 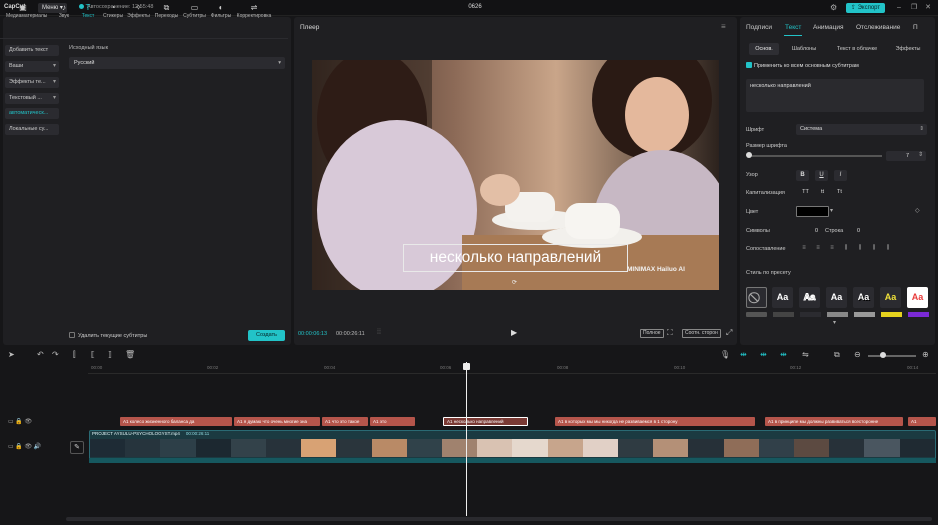 What do you see at coordinates (899, 8) in the screenshot?
I see `minimize-icon: –` at bounding box center [899, 8].